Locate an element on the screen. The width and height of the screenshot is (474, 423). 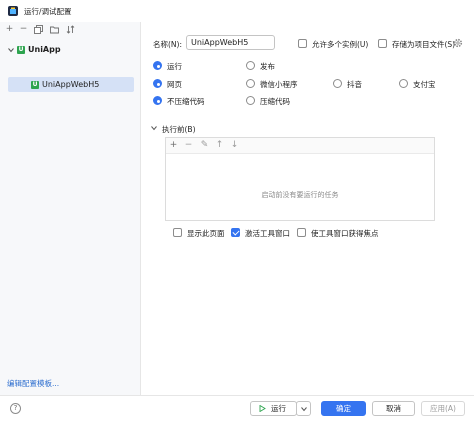
platform-web-radio is located at coordinates (157, 83).